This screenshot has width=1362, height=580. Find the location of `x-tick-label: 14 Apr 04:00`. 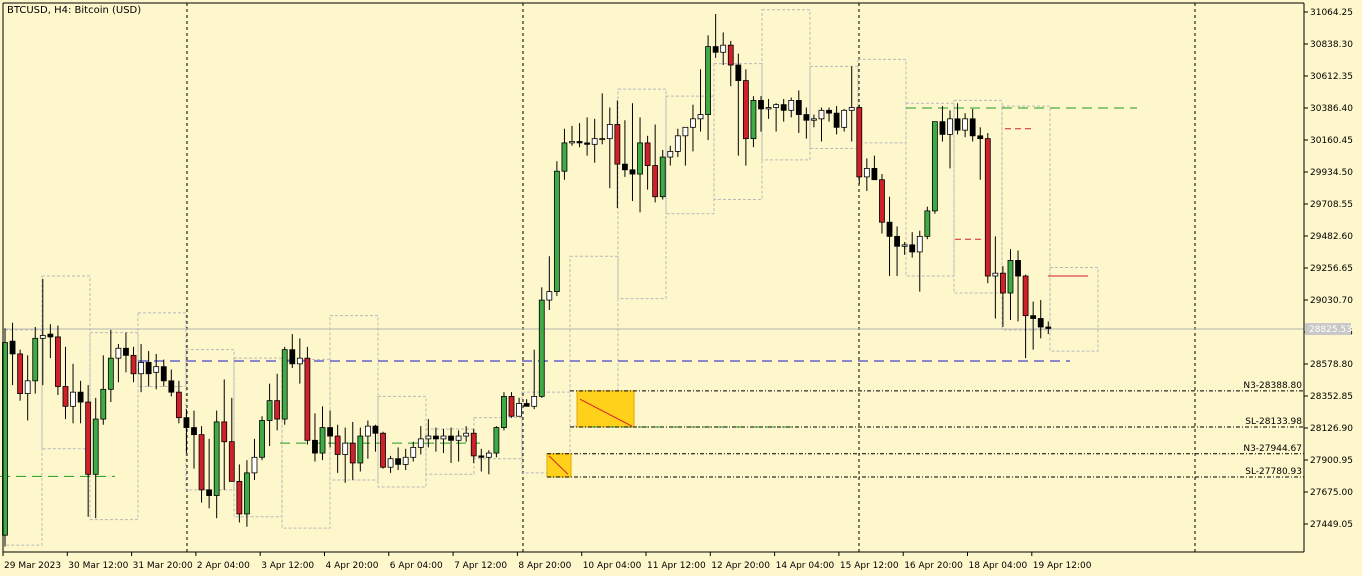

x-tick-label: 14 Apr 04:00 is located at coordinates (805, 566).